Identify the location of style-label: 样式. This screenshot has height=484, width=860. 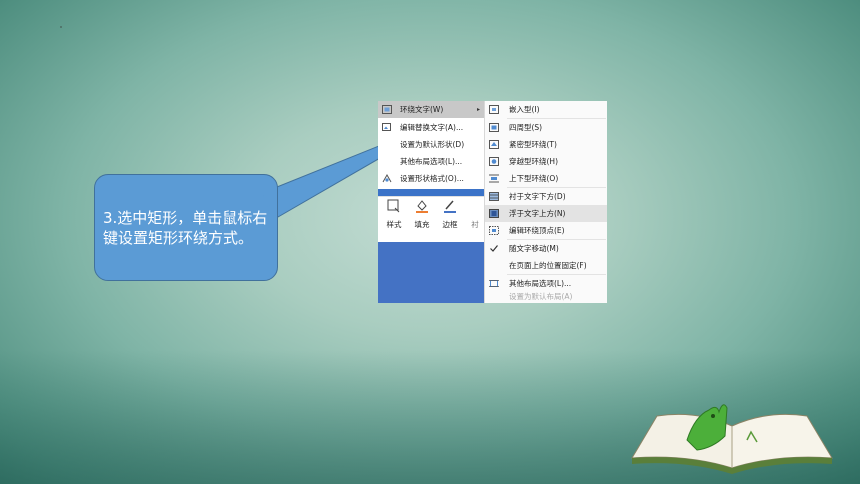
(394, 224).